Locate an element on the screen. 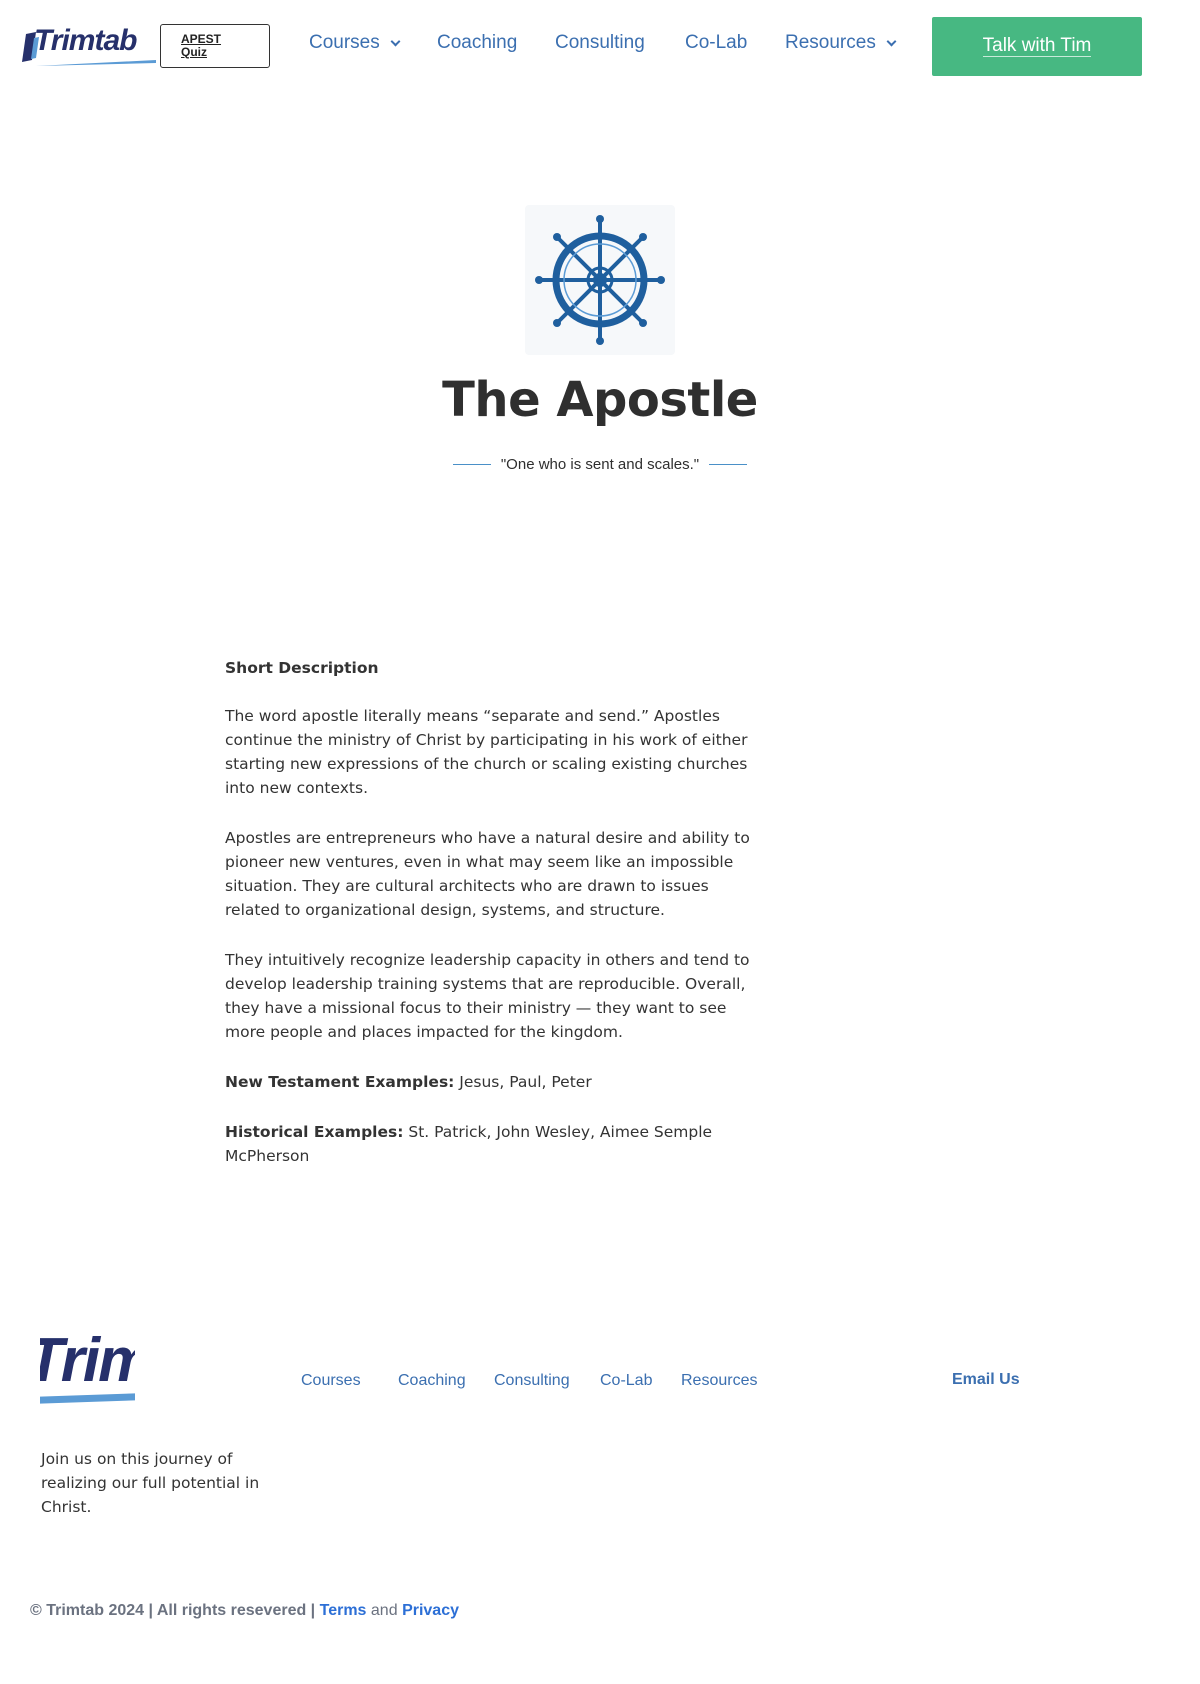  ships-wheel-icon is located at coordinates (600, 280).